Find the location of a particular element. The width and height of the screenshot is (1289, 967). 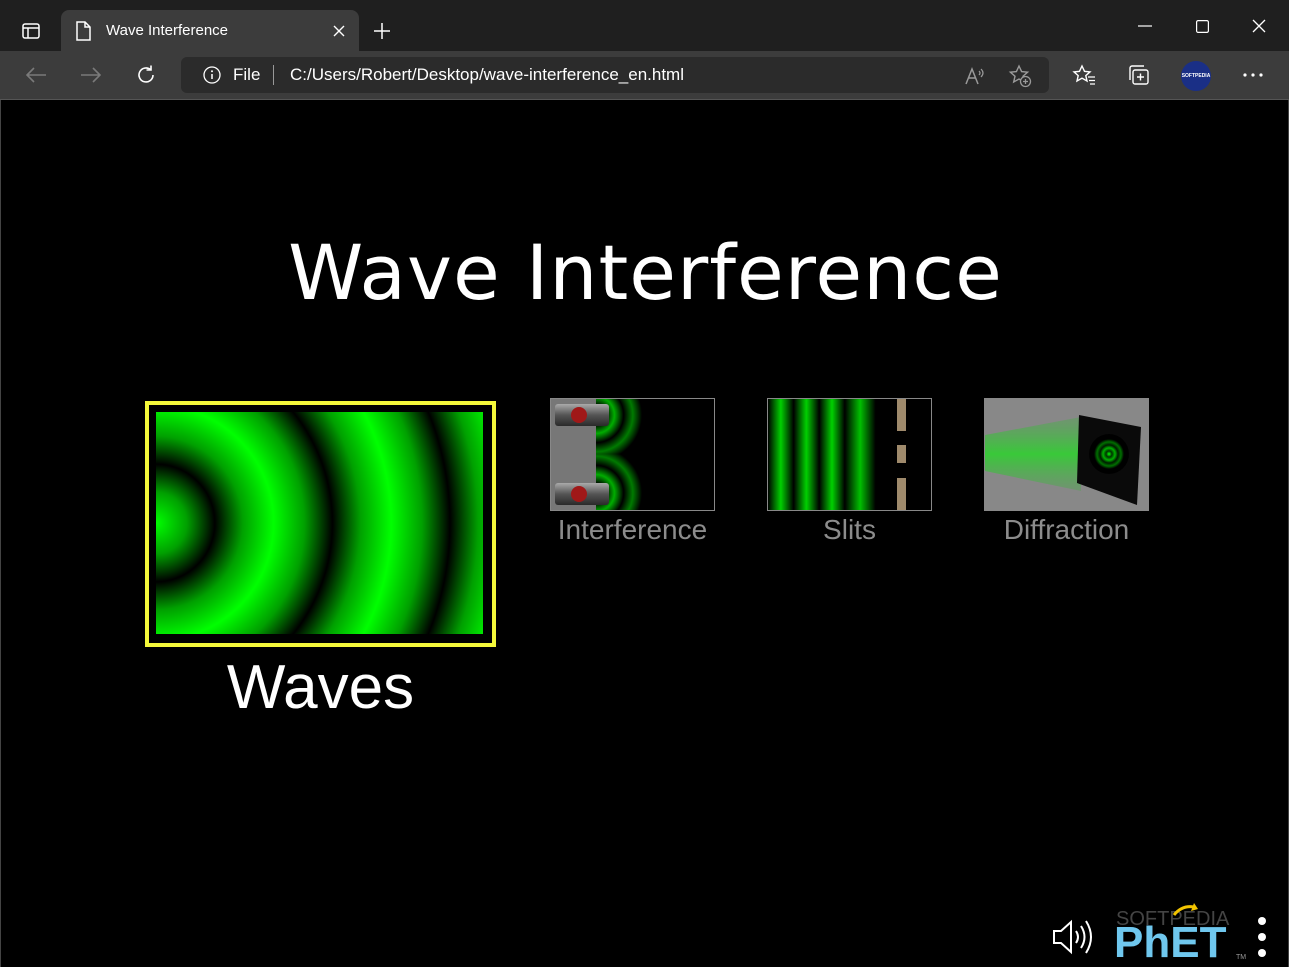

page-icon is located at coordinates (84, 31).